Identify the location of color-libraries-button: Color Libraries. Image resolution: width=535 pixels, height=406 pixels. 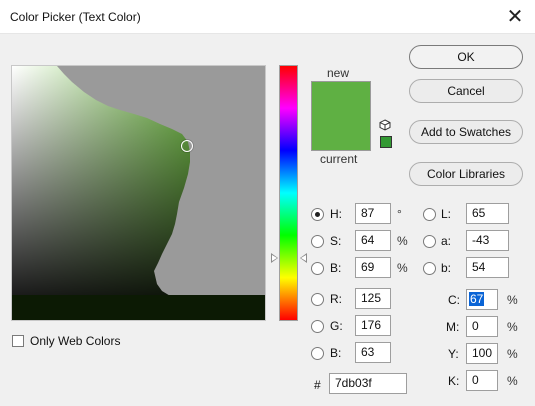
(466, 174).